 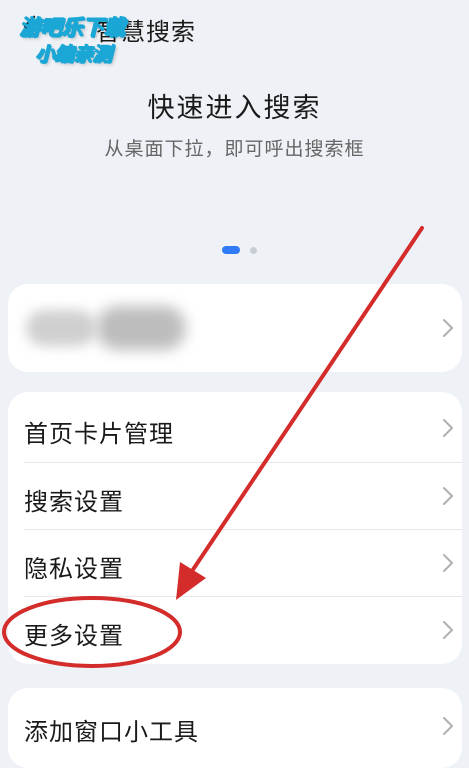 What do you see at coordinates (235, 630) in the screenshot?
I see `settings-item-more: 更多设置` at bounding box center [235, 630].